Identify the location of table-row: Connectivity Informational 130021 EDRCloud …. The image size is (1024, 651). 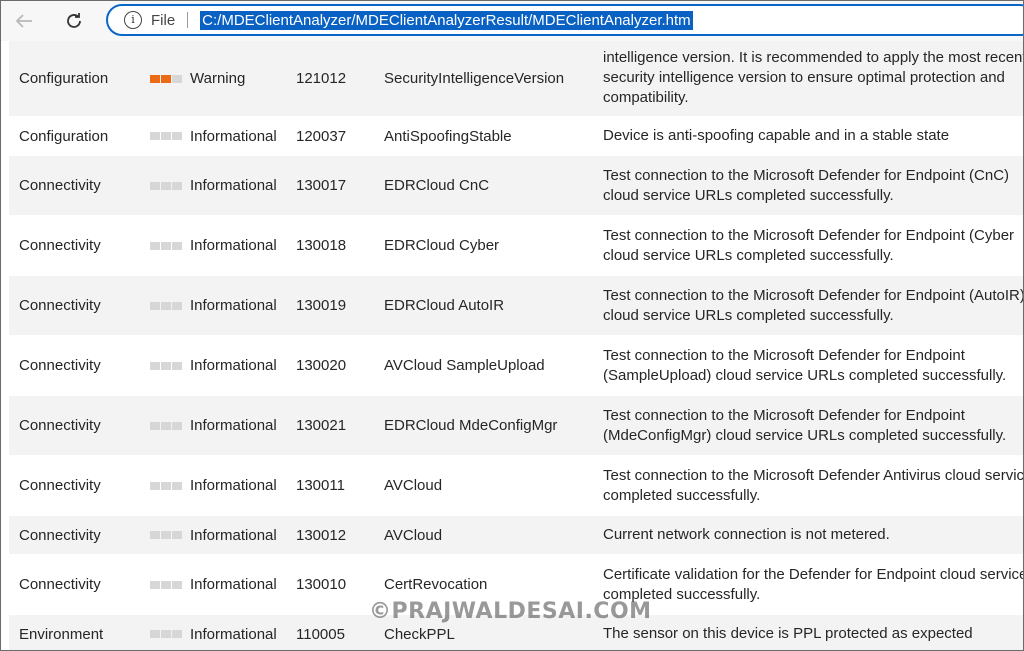
(516, 426).